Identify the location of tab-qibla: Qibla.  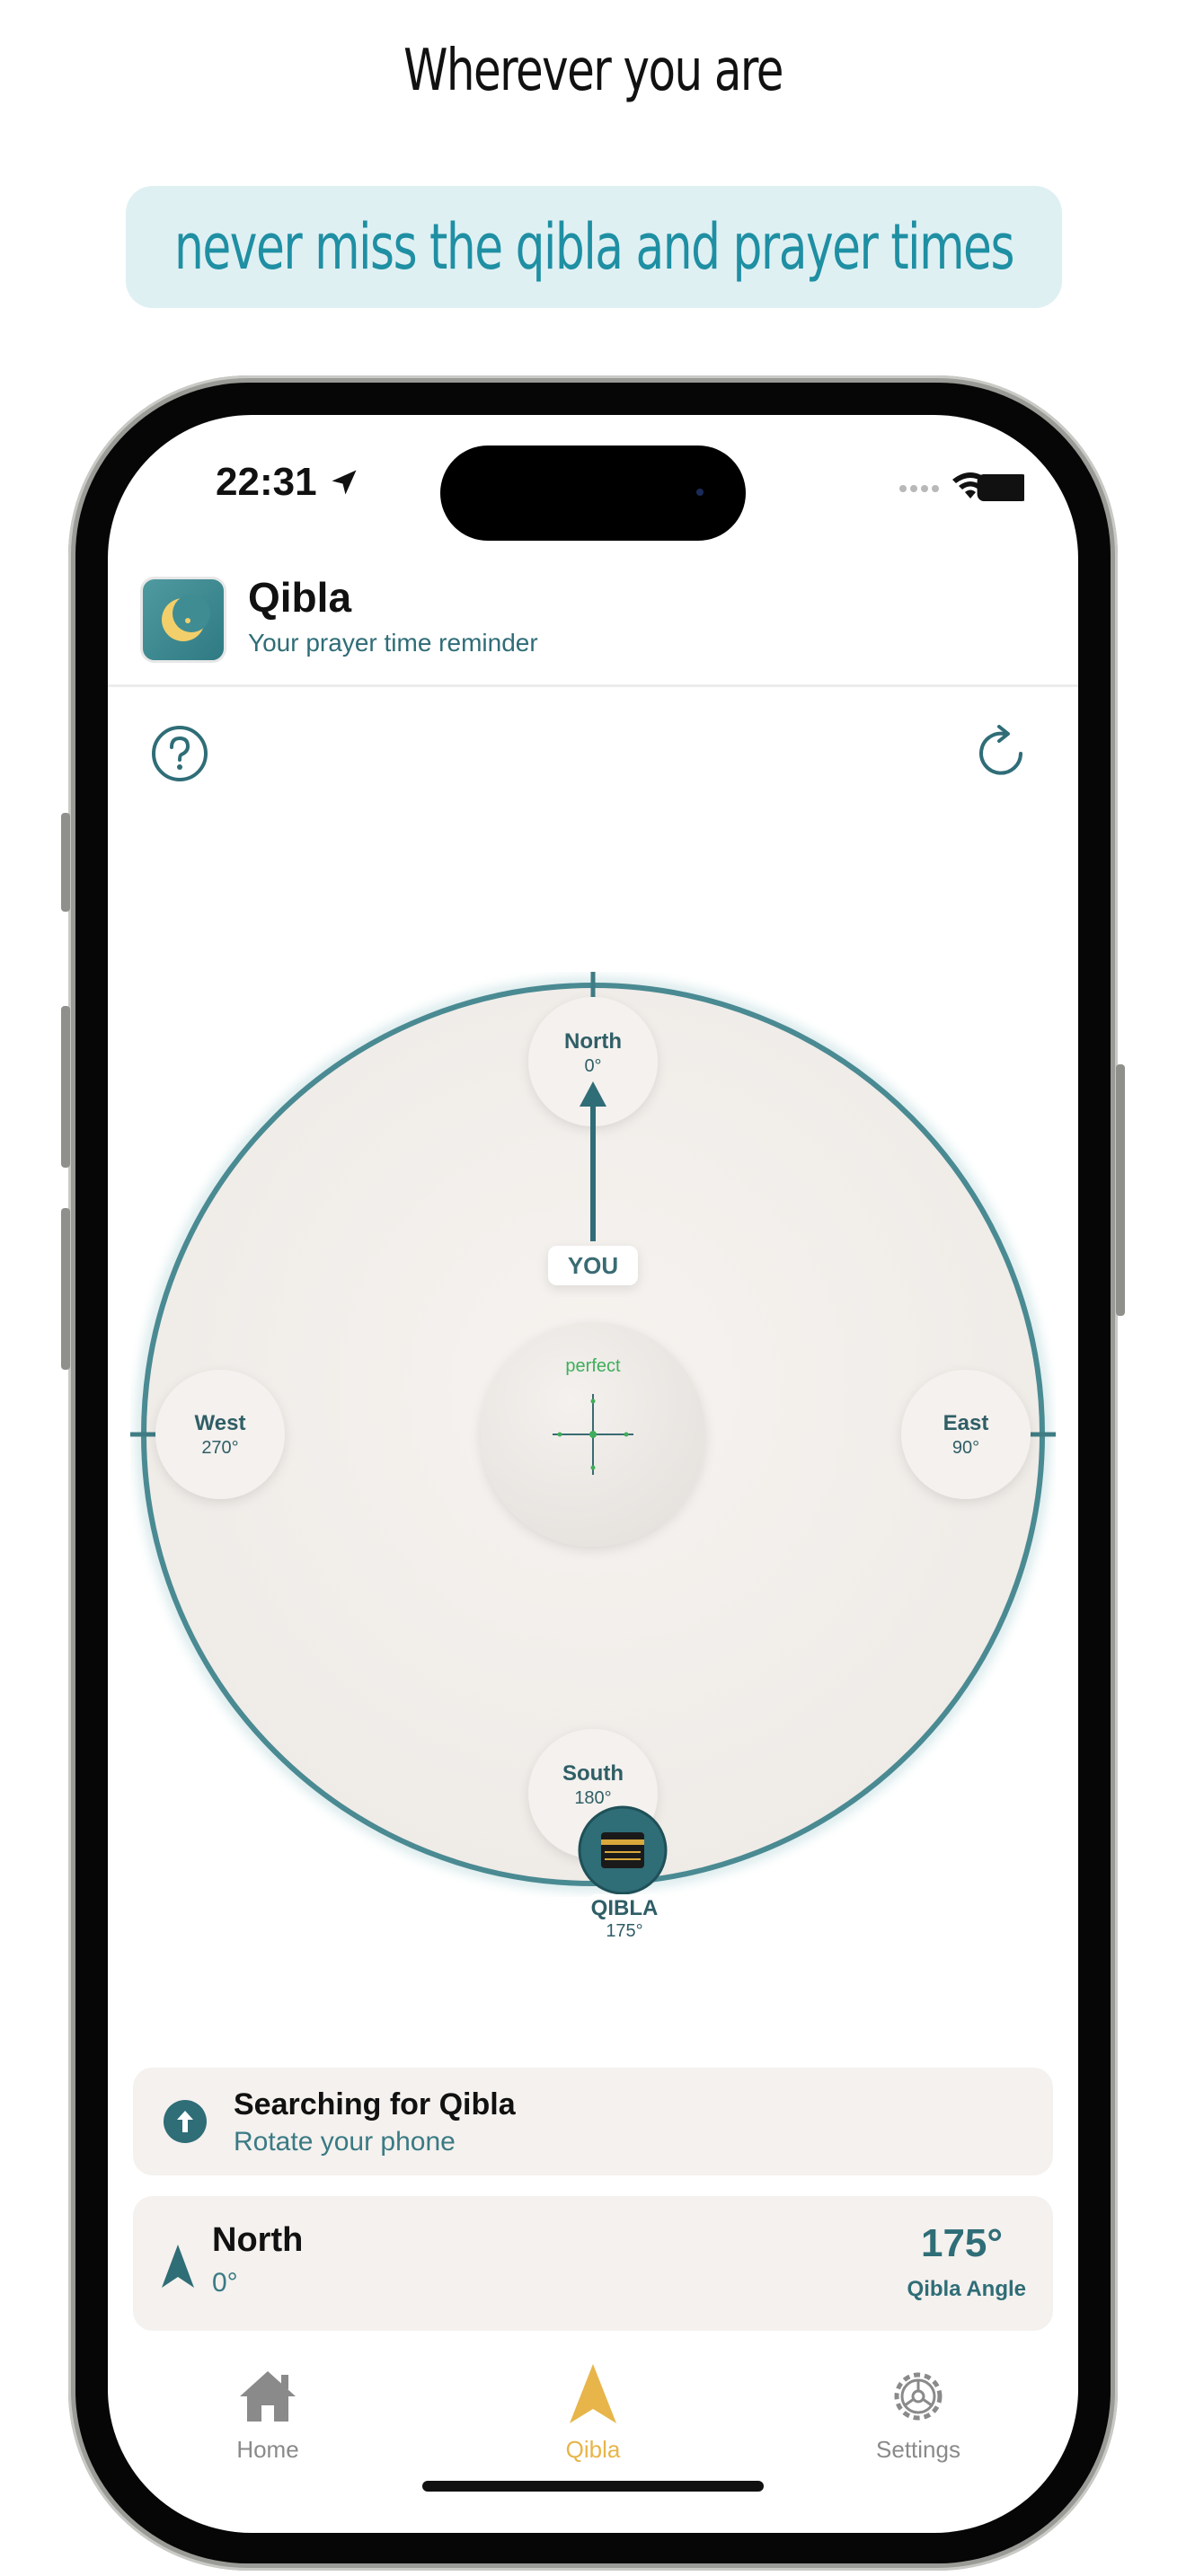
(593, 2413).